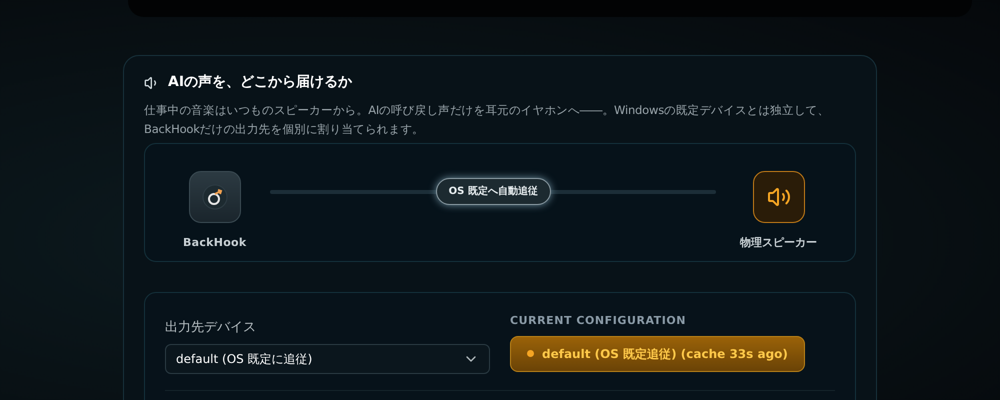 Image resolution: width=1000 pixels, height=400 pixels. I want to click on device-label: 出力先デバイス, so click(211, 328).